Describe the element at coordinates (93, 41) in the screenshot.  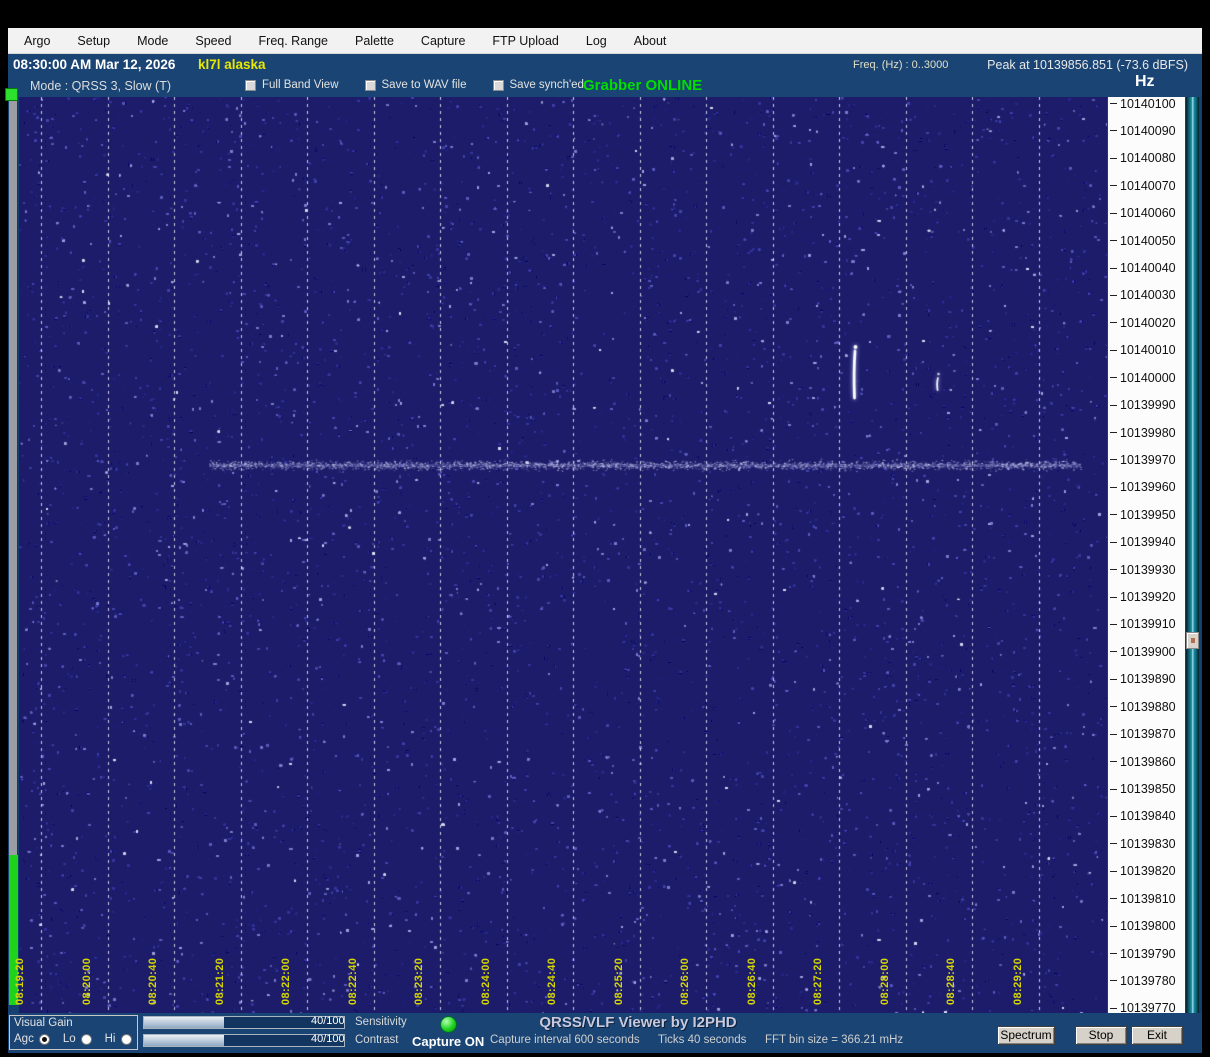
I see `menu-item-setup: Setup` at that location.